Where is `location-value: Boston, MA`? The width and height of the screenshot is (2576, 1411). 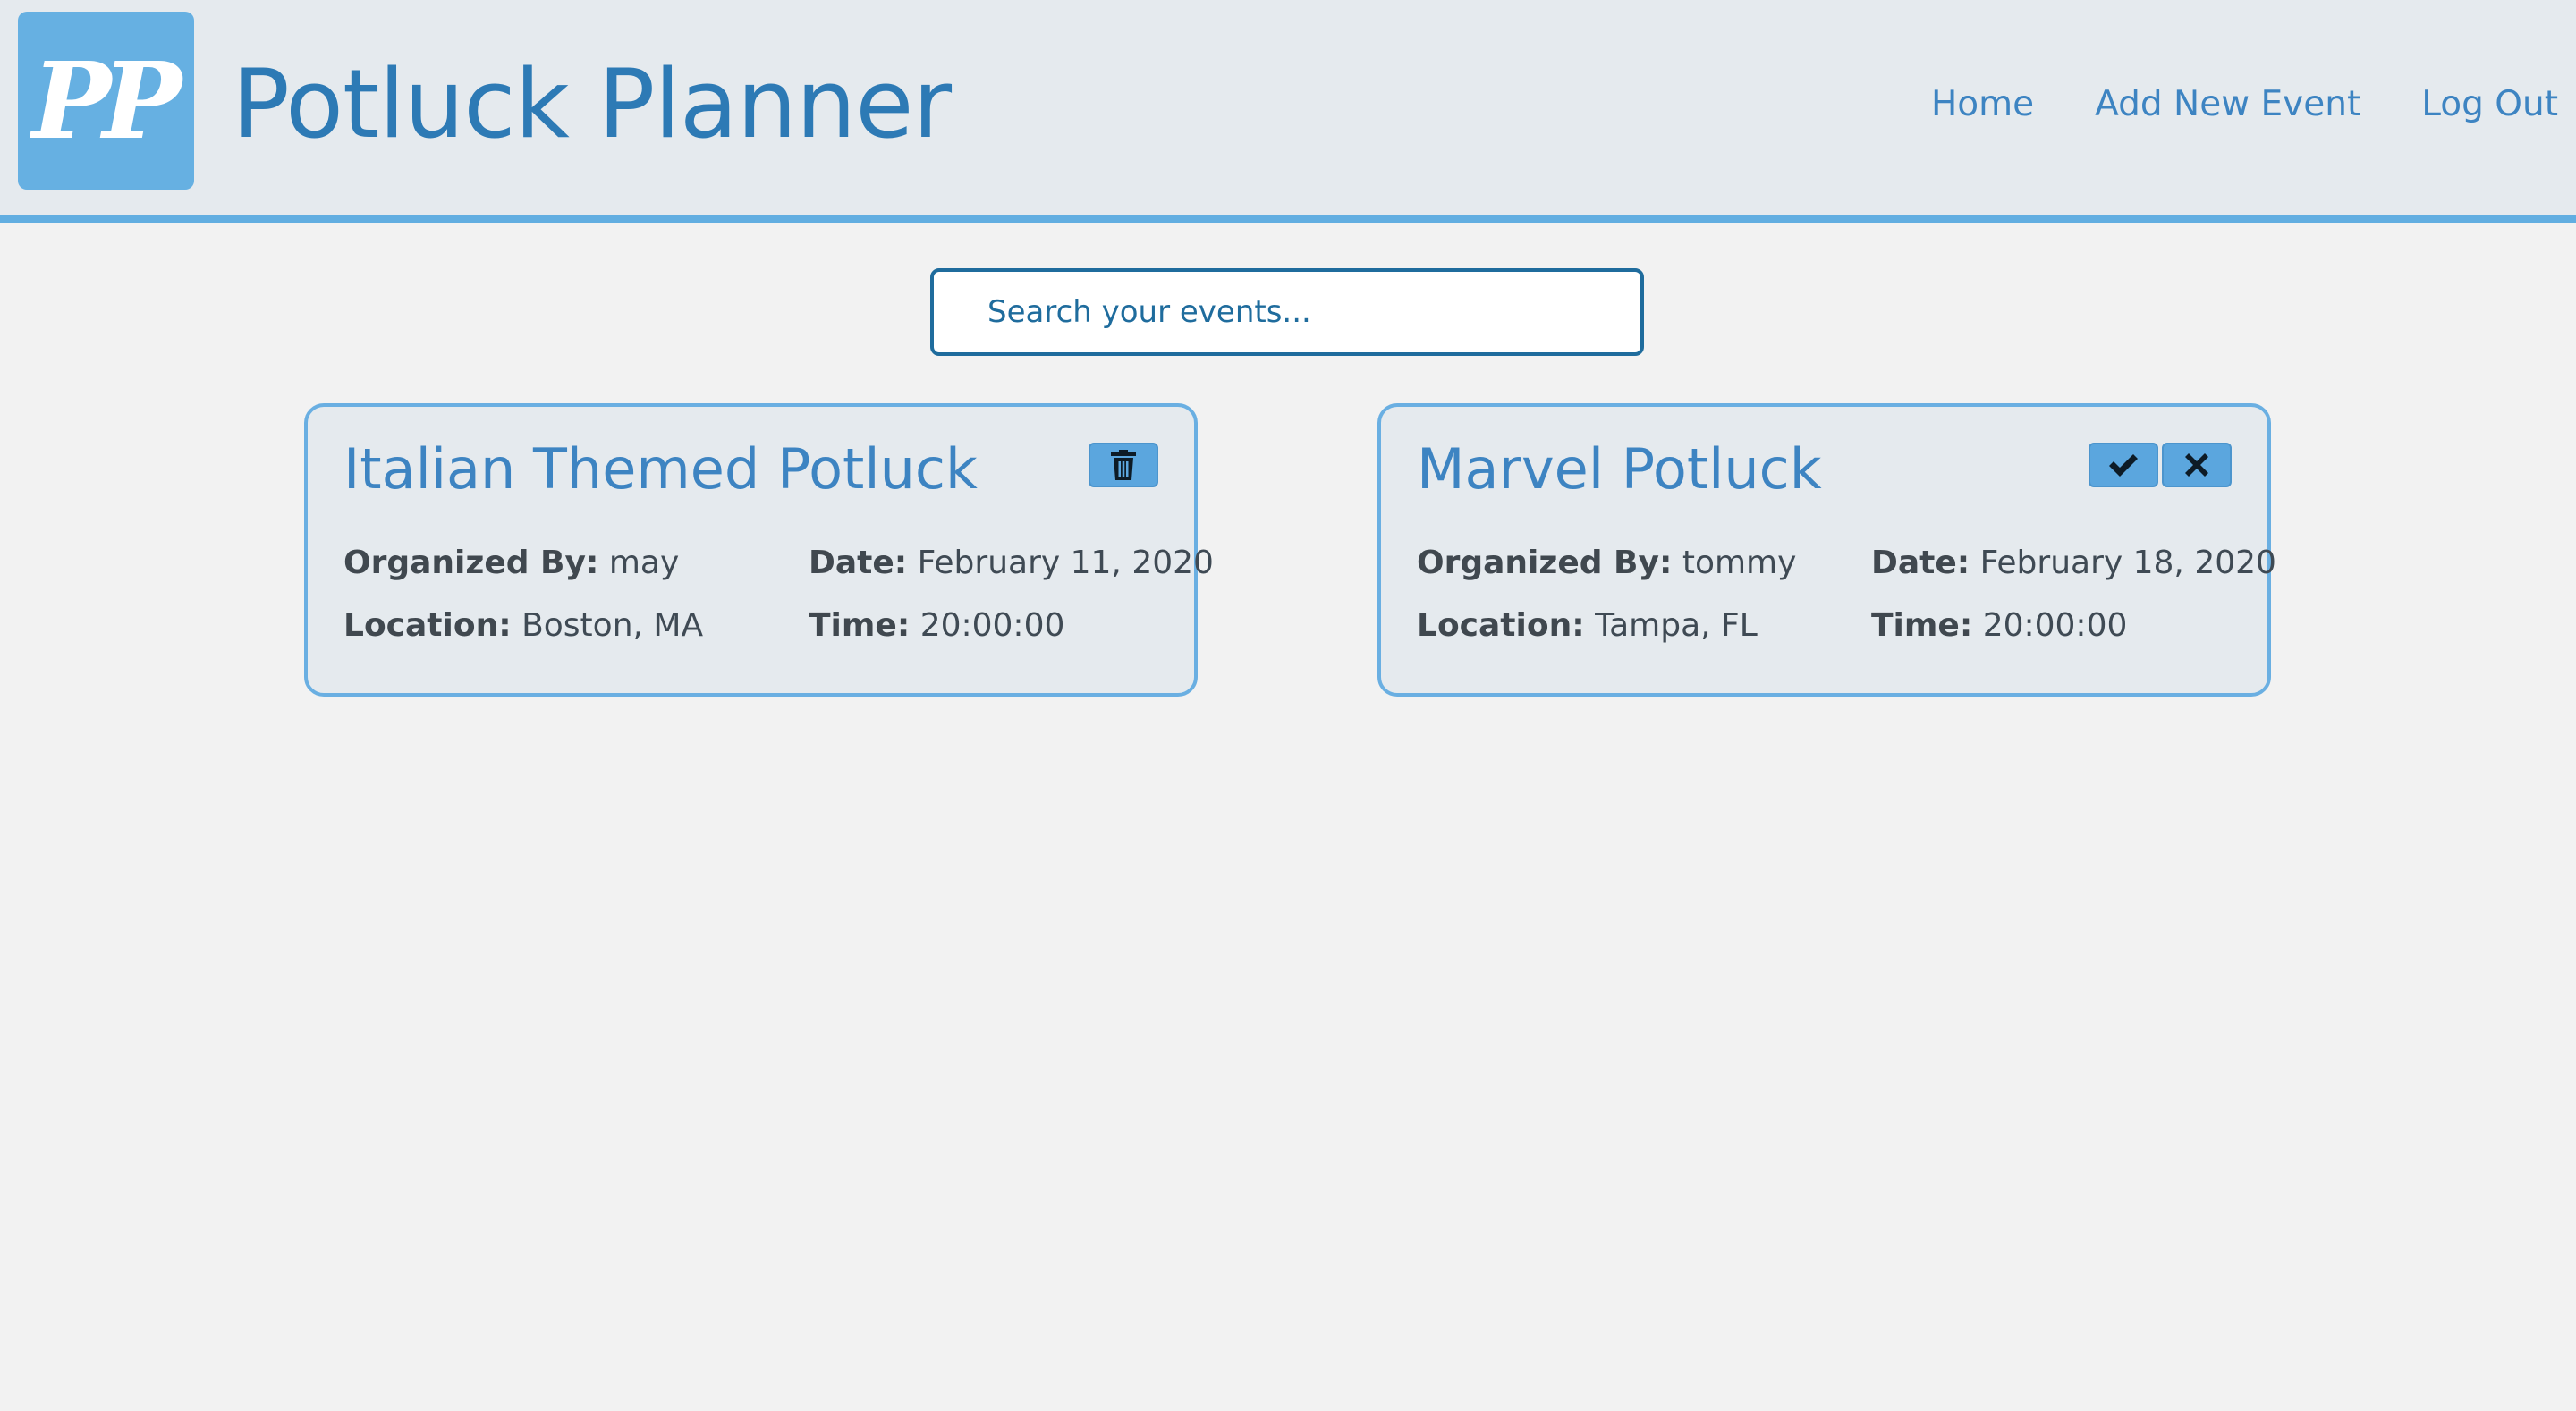 location-value: Boston, MA is located at coordinates (612, 626).